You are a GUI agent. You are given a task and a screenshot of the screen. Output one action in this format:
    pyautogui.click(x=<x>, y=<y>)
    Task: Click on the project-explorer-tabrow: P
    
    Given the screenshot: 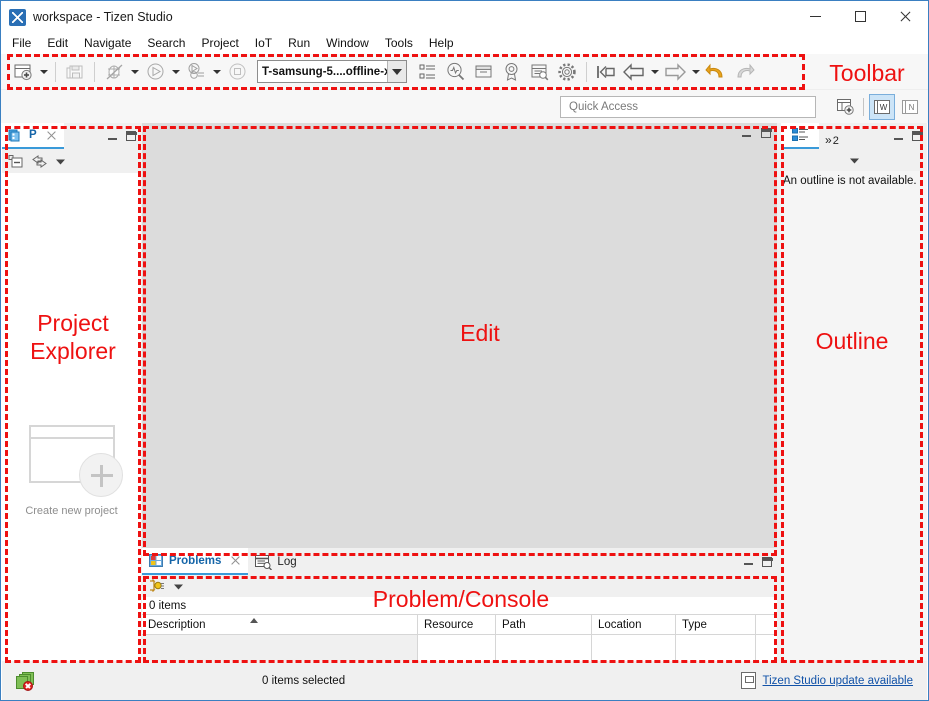 What is the action you would take?
    pyautogui.click(x=71, y=136)
    